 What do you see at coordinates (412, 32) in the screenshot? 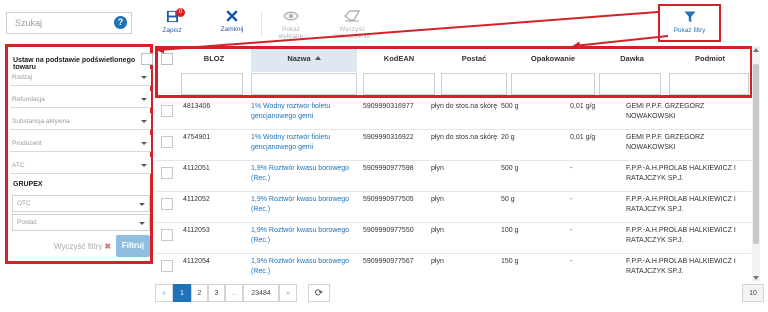
I see `annotation-arrows` at bounding box center [412, 32].